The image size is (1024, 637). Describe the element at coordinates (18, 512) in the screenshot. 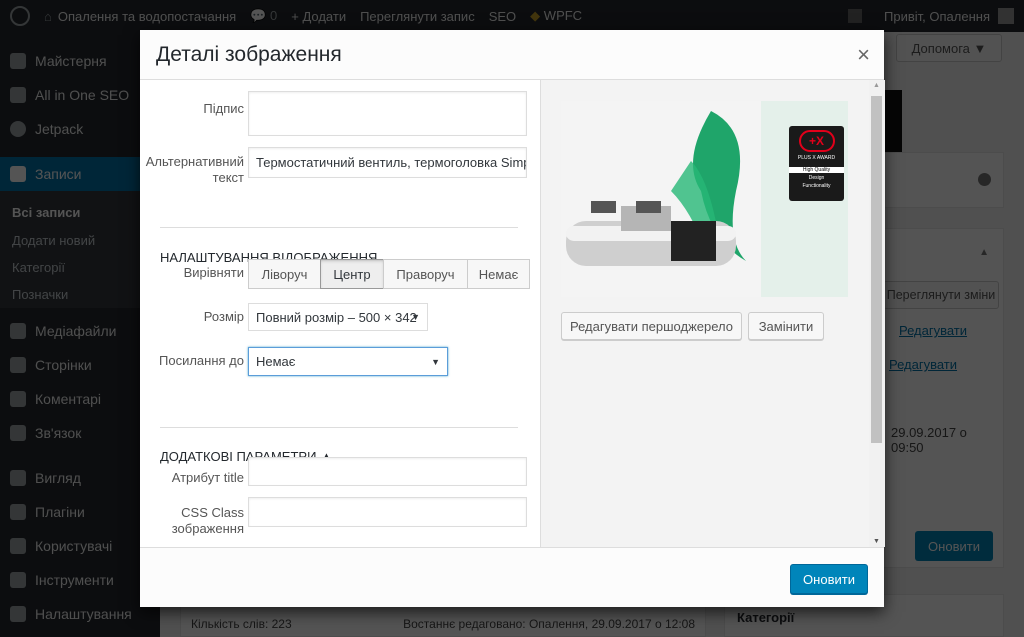

I see `plugin-icon` at that location.